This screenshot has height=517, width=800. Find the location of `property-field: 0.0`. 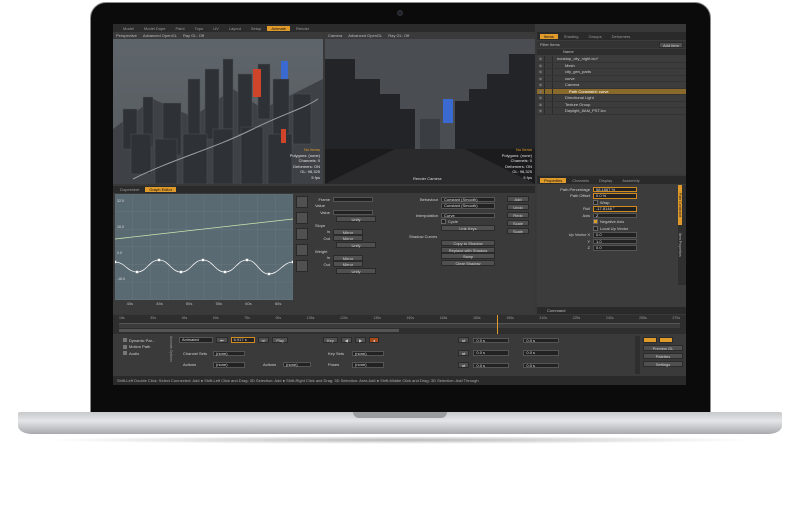

property-field: 0.0 is located at coordinates (615, 248).